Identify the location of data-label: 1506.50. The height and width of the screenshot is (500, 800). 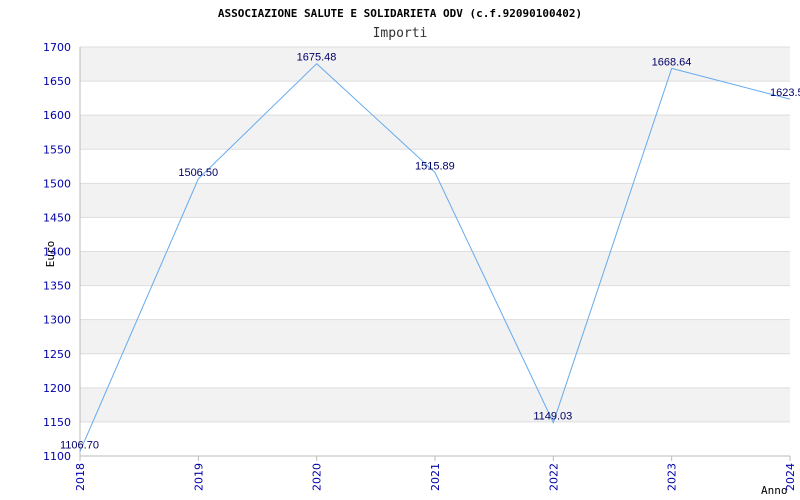
(198, 173).